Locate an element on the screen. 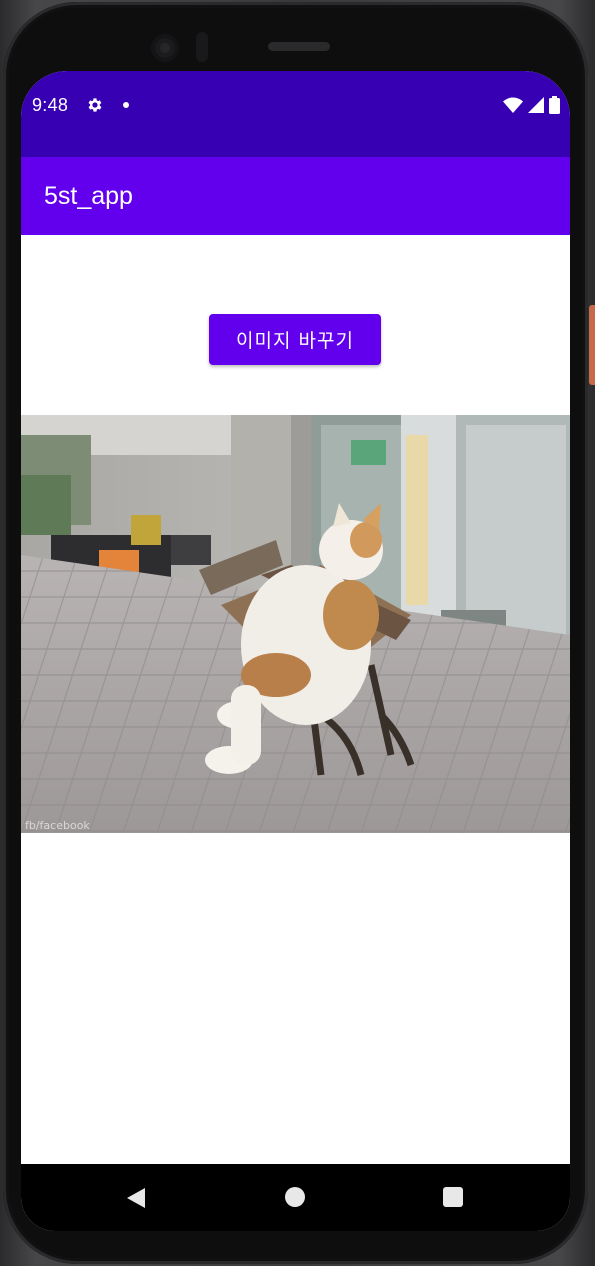 The height and width of the screenshot is (1266, 595). status-bar: 9:48 is located at coordinates (295, 114).